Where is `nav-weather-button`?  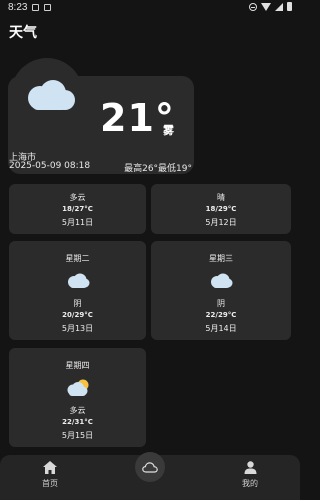
nav-weather-button is located at coordinates (150, 467).